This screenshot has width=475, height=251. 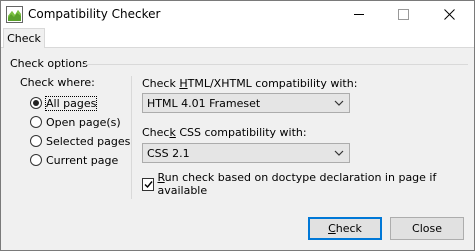 What do you see at coordinates (131, 137) in the screenshot?
I see `vertical-divider` at bounding box center [131, 137].